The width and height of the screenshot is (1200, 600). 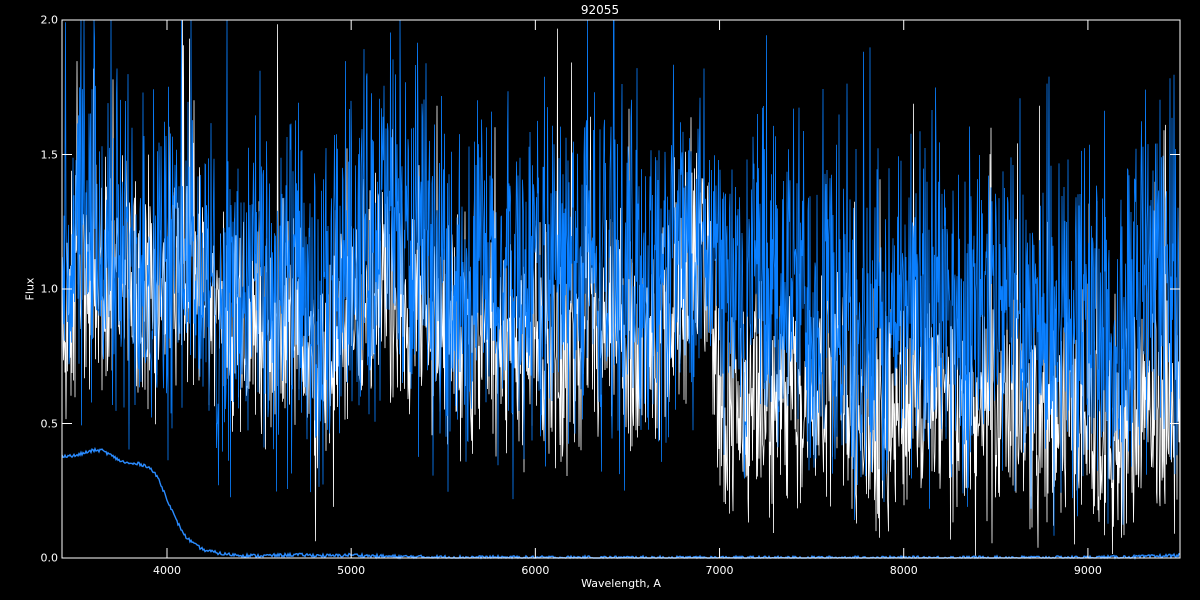 What do you see at coordinates (49, 154) in the screenshot?
I see `y-tick-label: 1.5` at bounding box center [49, 154].